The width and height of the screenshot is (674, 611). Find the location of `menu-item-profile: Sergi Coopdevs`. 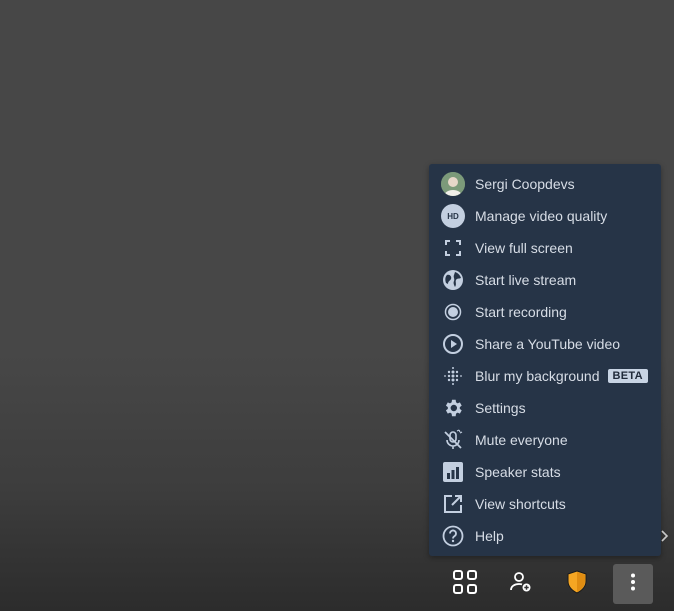

menu-item-profile: Sergi Coopdevs is located at coordinates (545, 184).